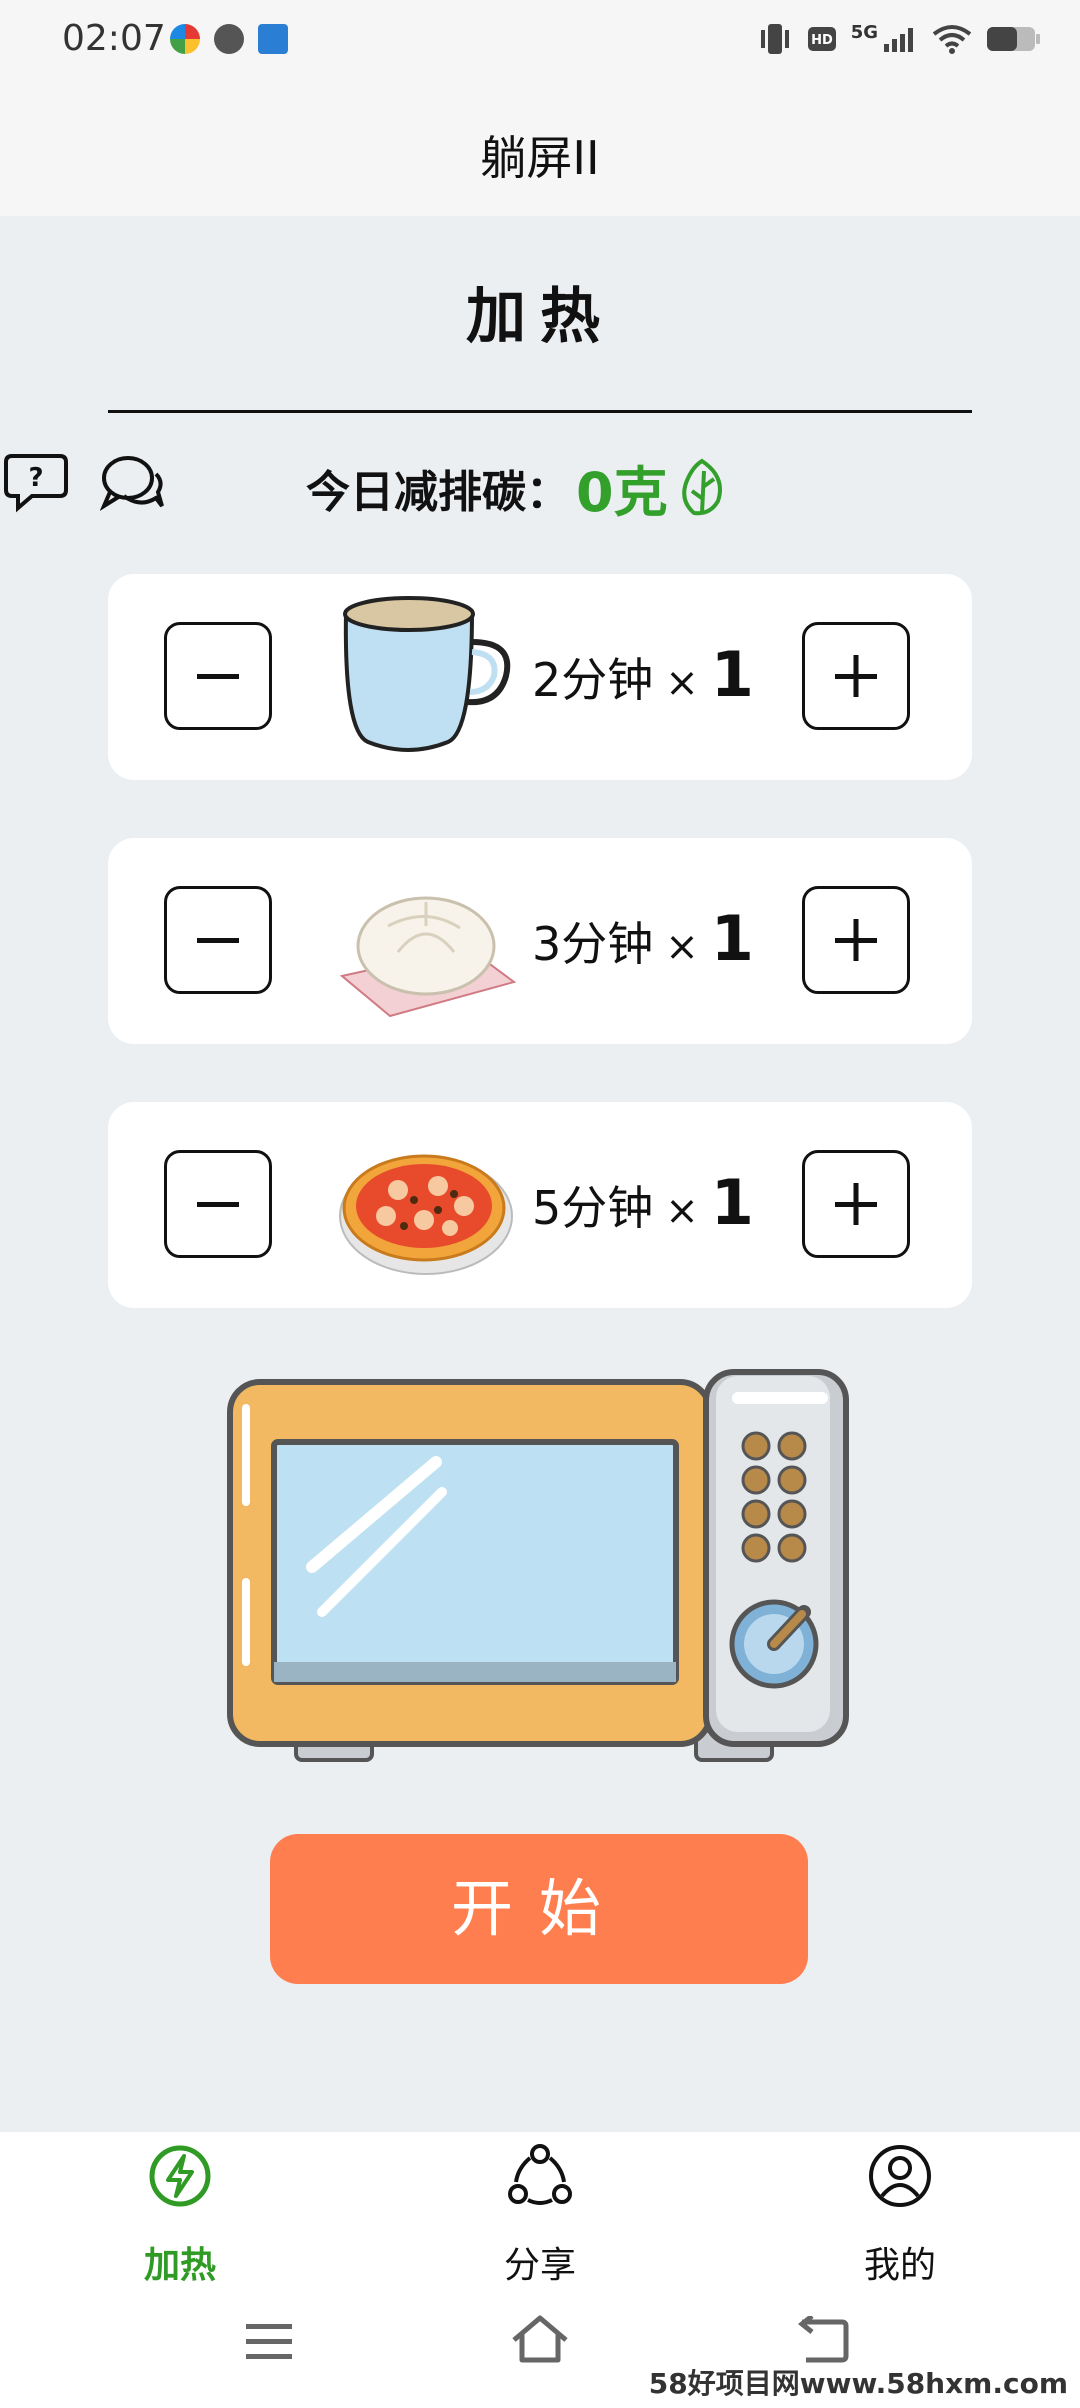  Describe the element at coordinates (622, 492) in the screenshot. I see `carbon-value: 0克` at that location.